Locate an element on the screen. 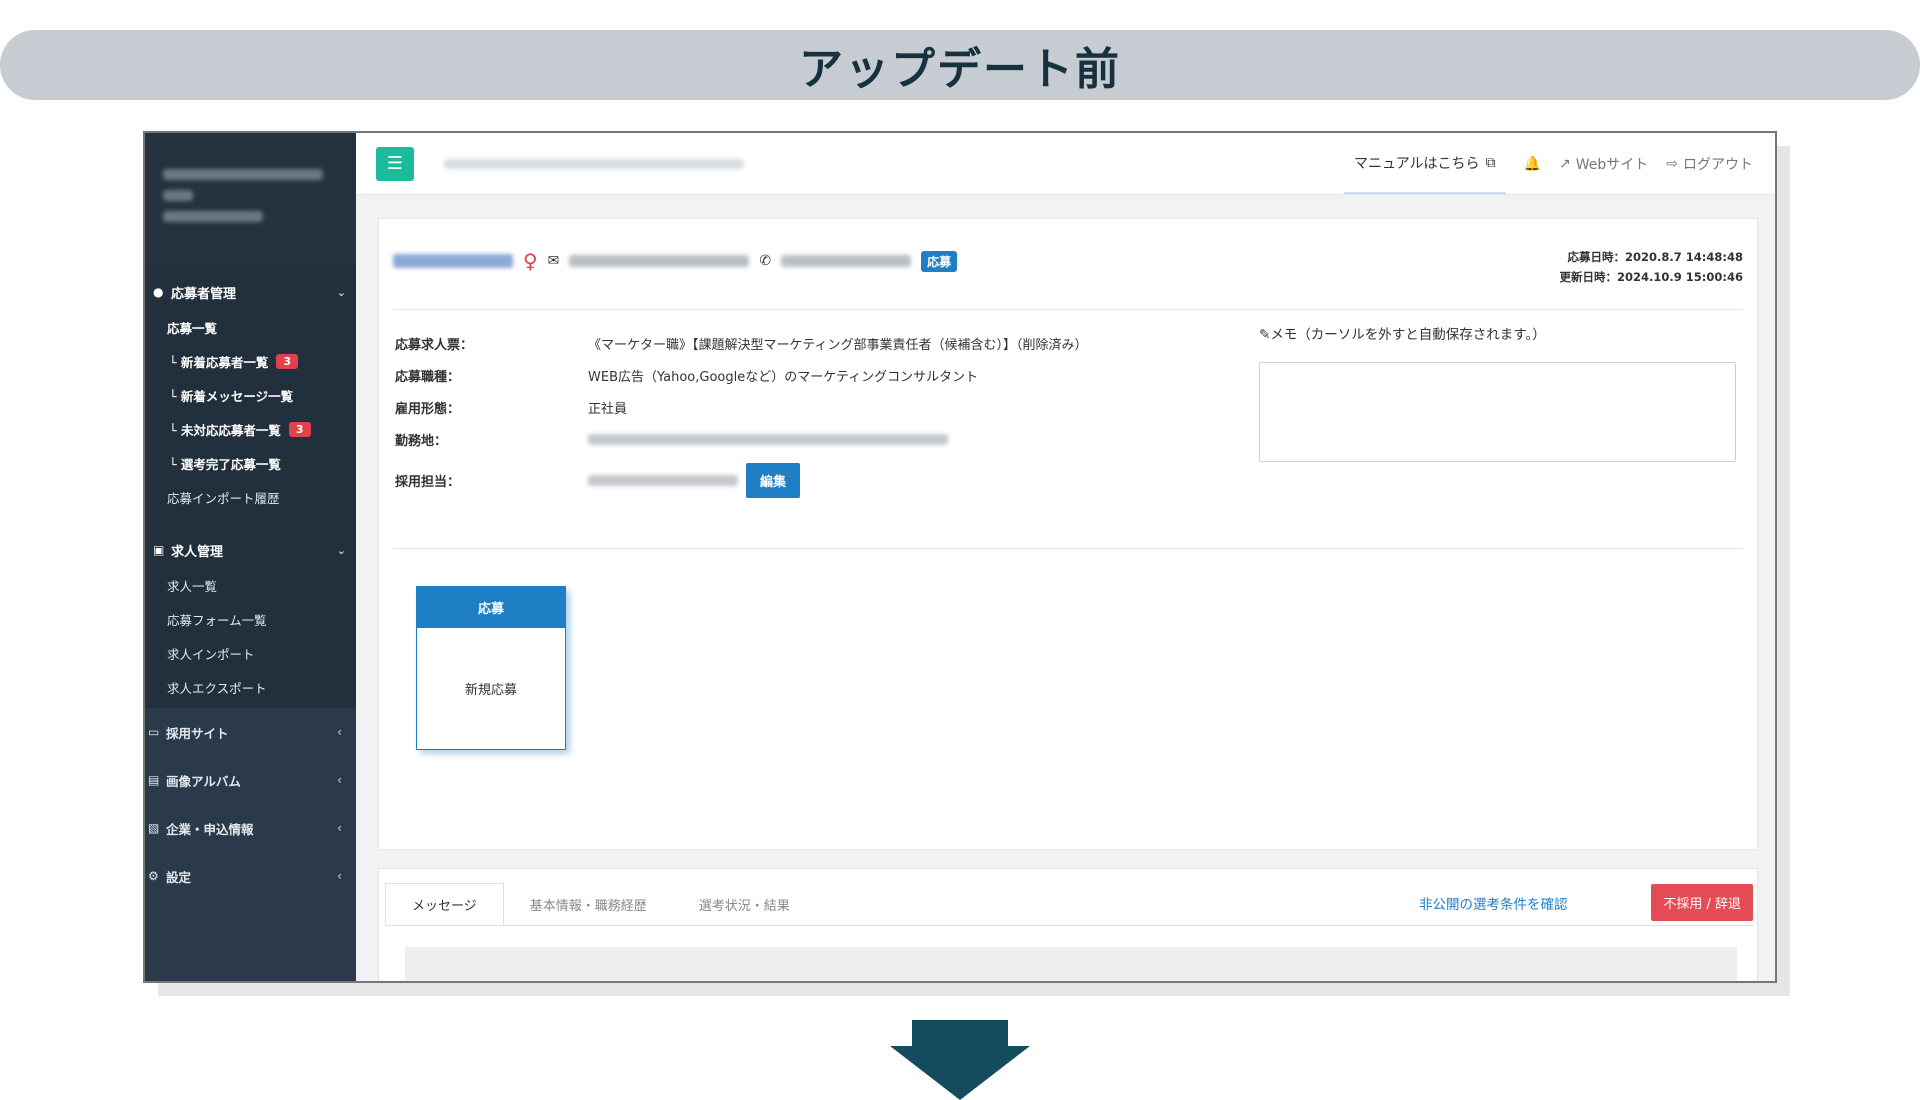 This screenshot has width=1920, height=1100. reject-button: 不採用 / 辞退 is located at coordinates (1702, 902).